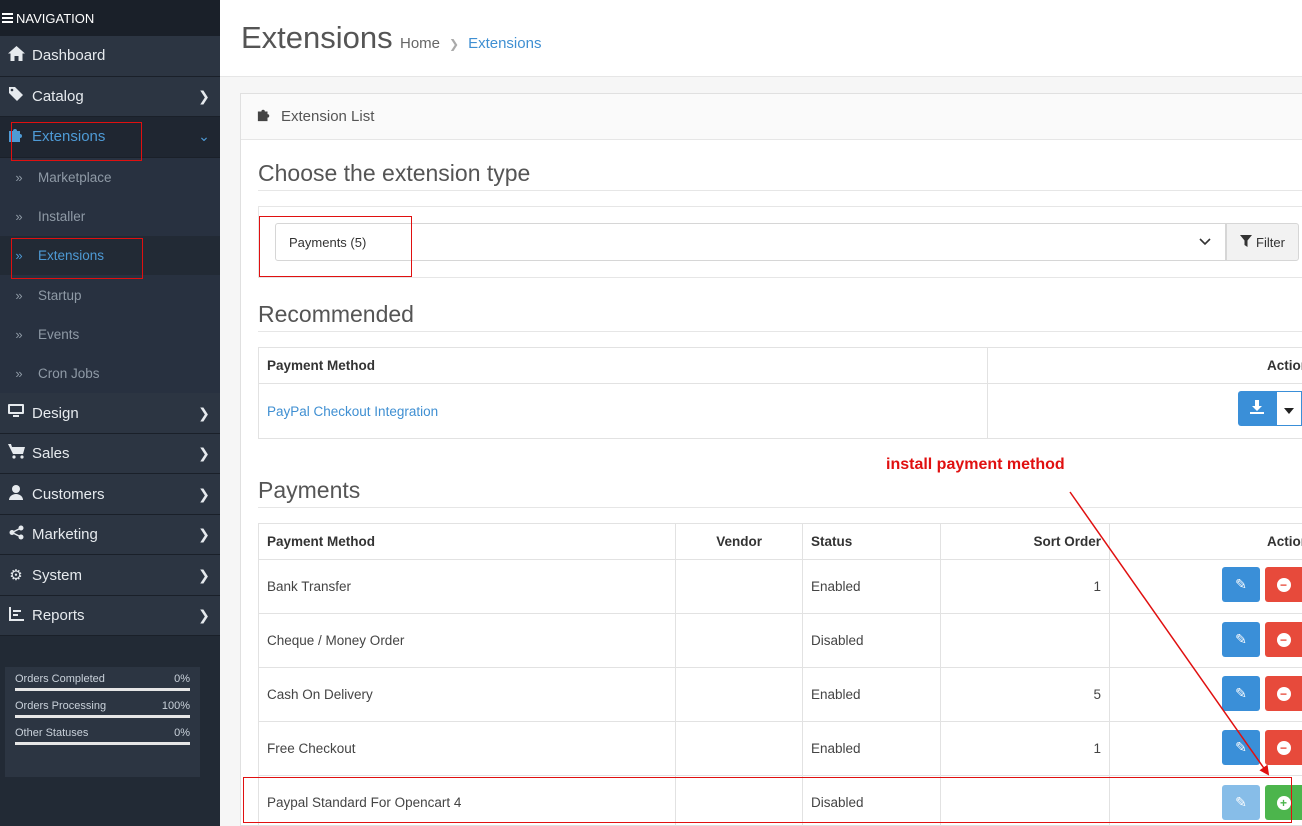  I want to click on sidebar-item-dashboard: Dashboard, so click(110, 56).